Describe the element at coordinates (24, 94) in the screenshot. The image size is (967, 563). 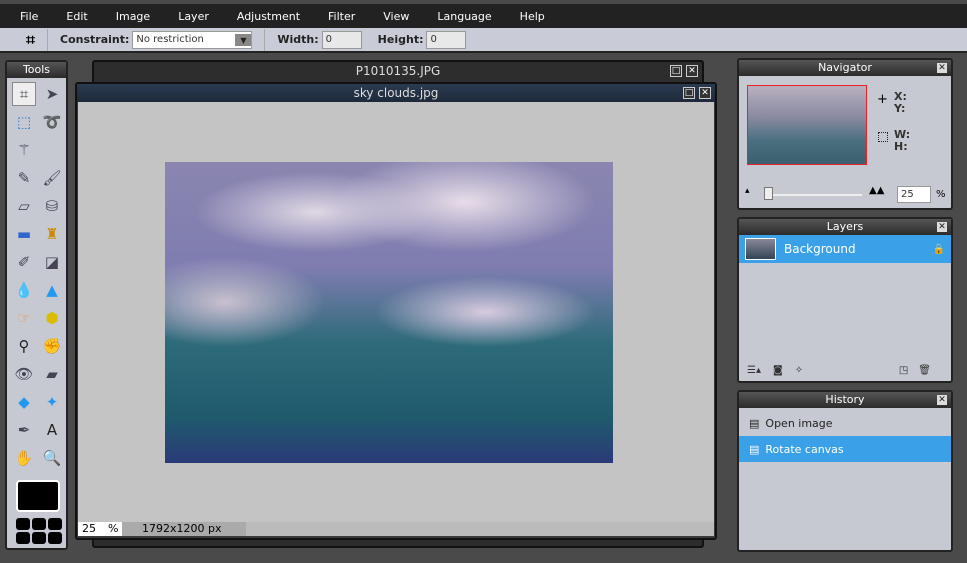
I see `crop-tool-icon: ⌗` at that location.